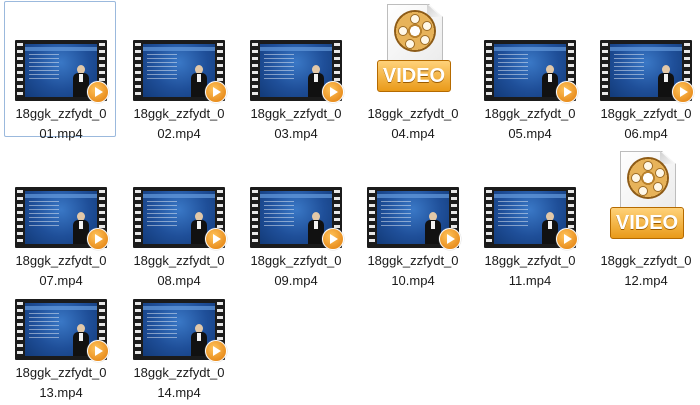  I want to click on file-item: 18ggk_zzfydt_0 11.mp4, so click(529, 218).